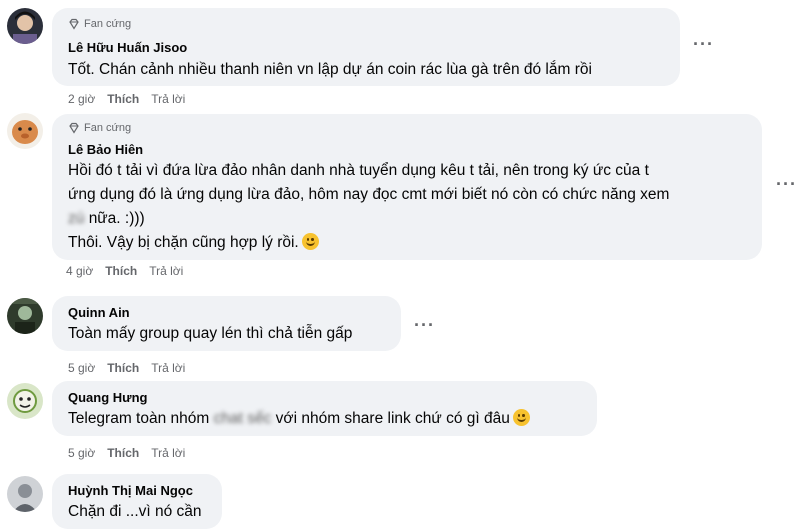  I want to click on comment-time: 4 giờ, so click(79, 271).